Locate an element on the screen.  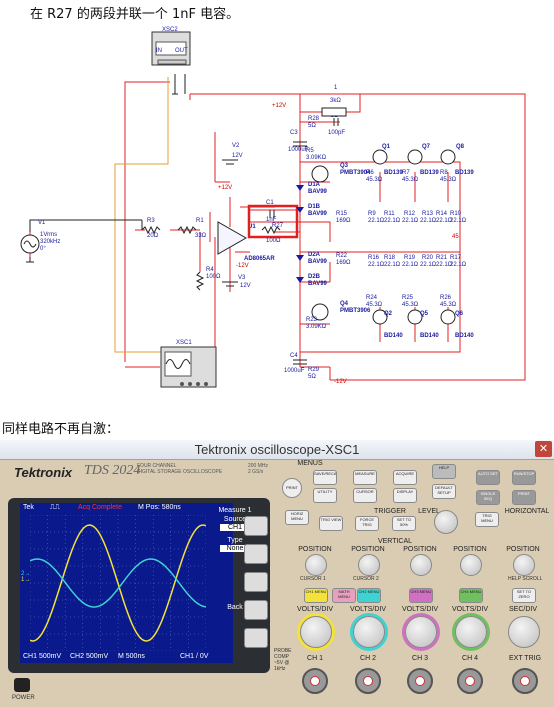
cursor-button: CURSOR is located at coordinates (365, 495).